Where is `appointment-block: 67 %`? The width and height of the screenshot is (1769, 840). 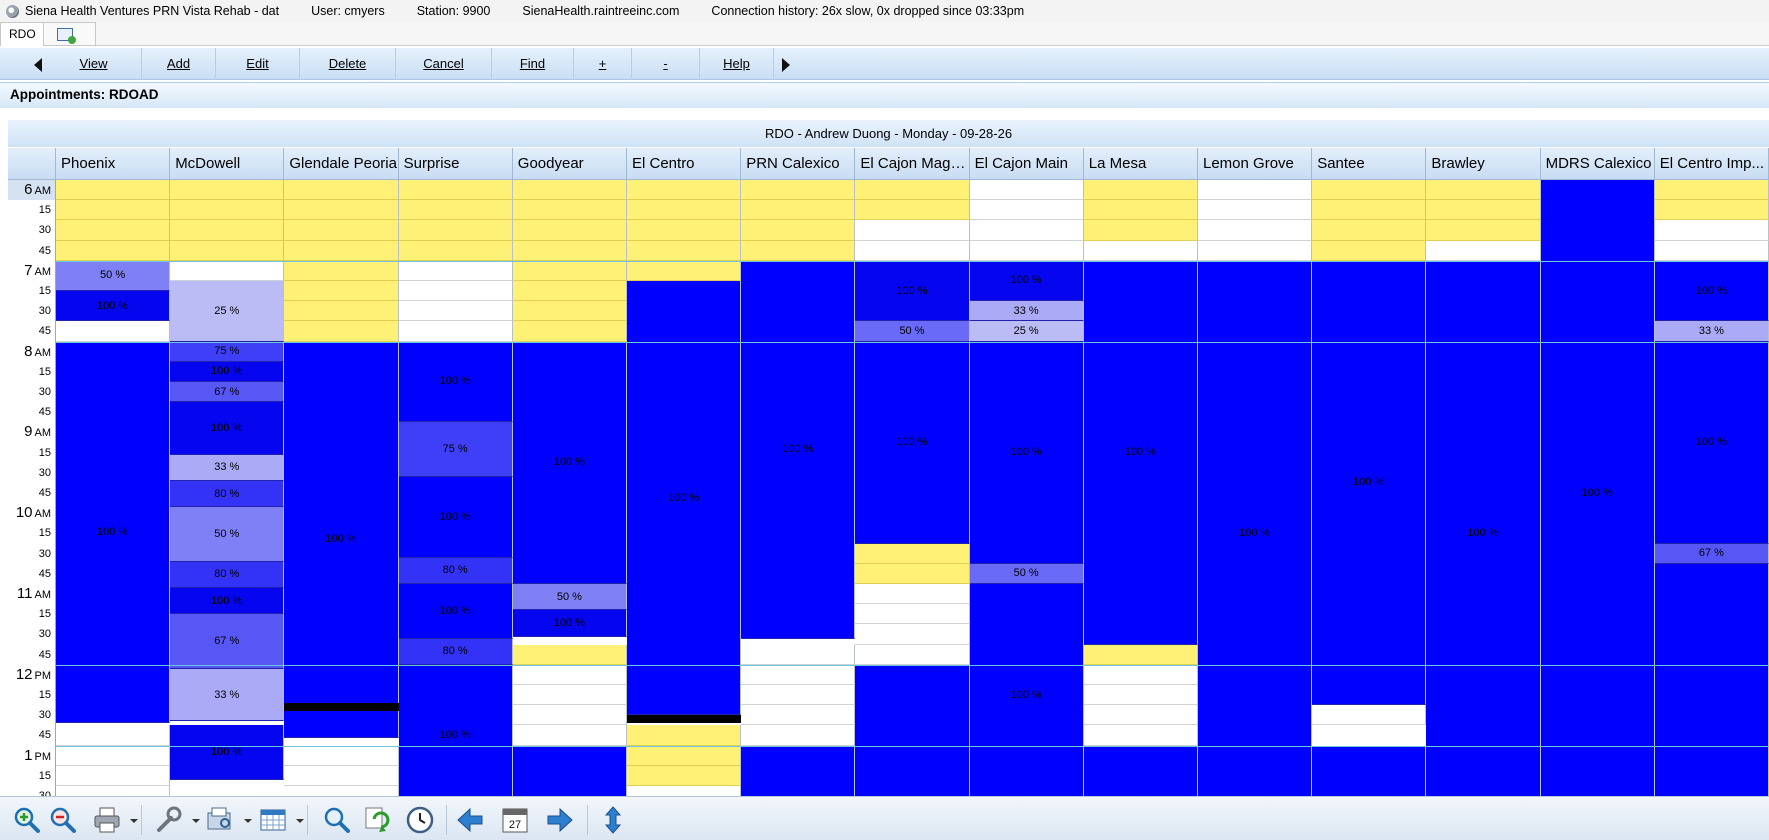 appointment-block: 67 % is located at coordinates (1711, 553).